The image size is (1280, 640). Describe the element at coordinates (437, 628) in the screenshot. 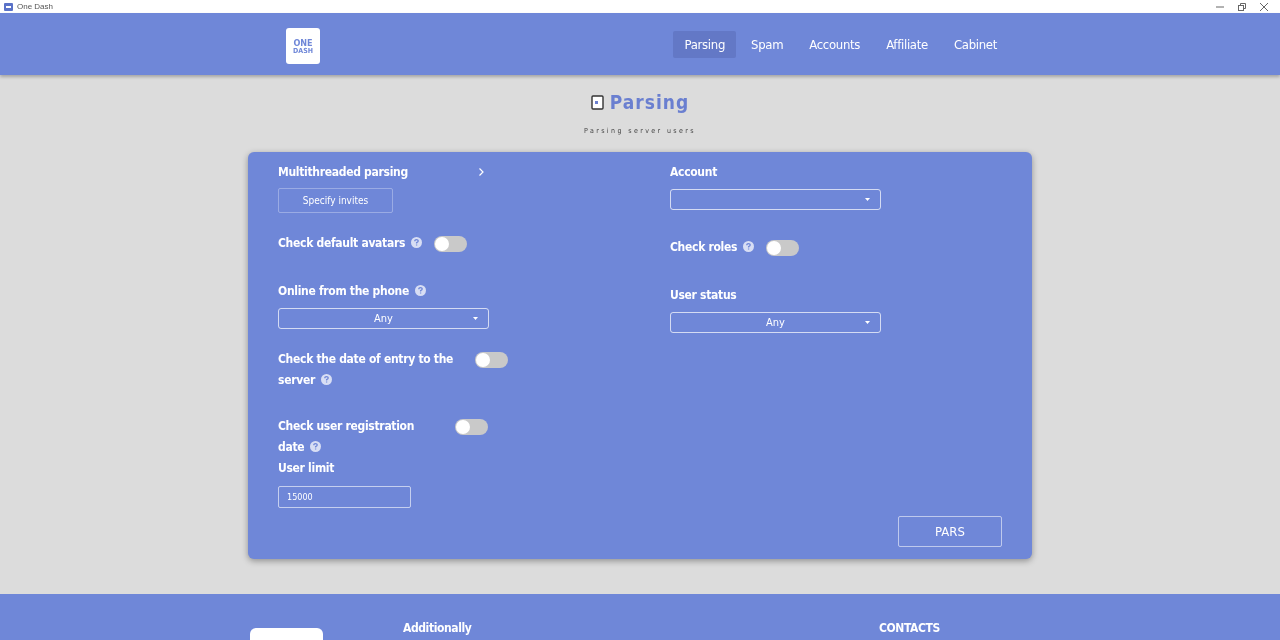

I see `footer-heading: Additionally` at that location.